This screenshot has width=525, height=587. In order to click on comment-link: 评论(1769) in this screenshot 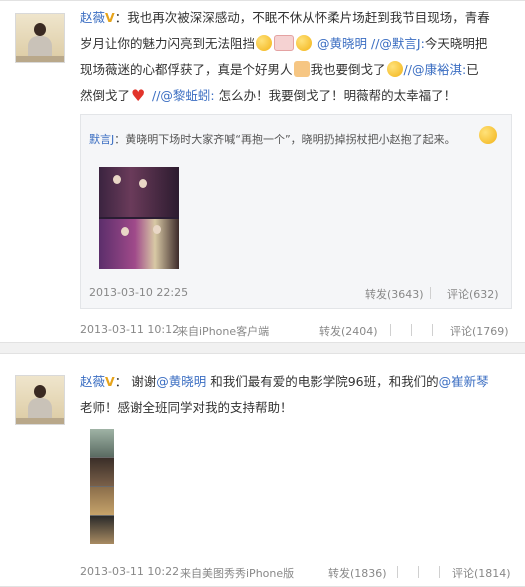, I will do `click(479, 331)`.